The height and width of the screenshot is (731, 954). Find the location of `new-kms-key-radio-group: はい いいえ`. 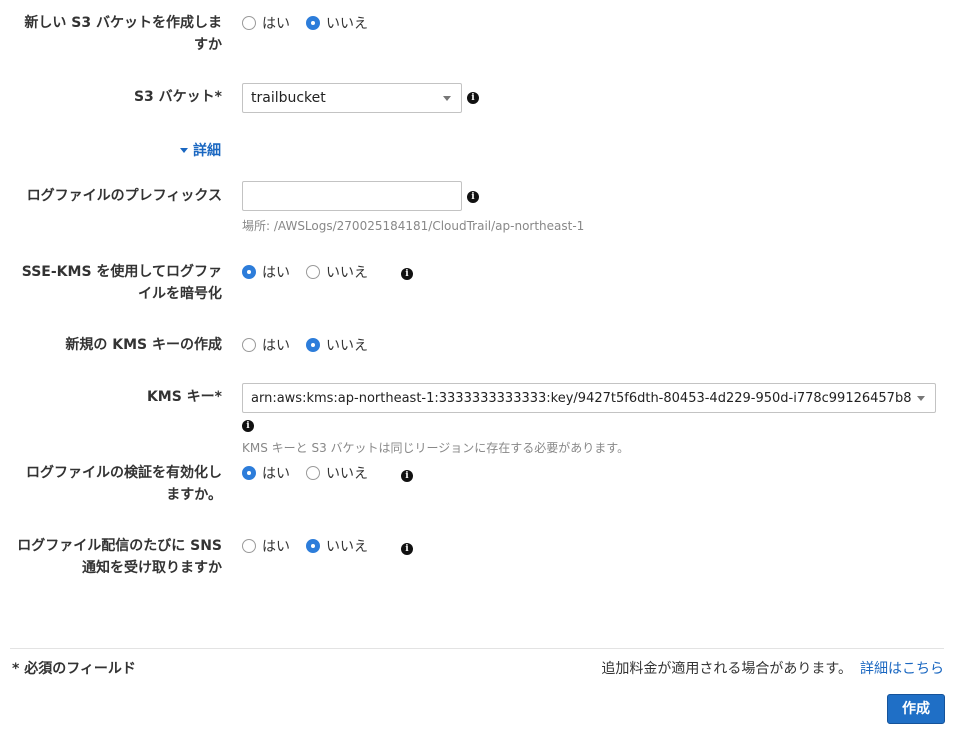

new-kms-key-radio-group: はい いいえ is located at coordinates (313, 345).